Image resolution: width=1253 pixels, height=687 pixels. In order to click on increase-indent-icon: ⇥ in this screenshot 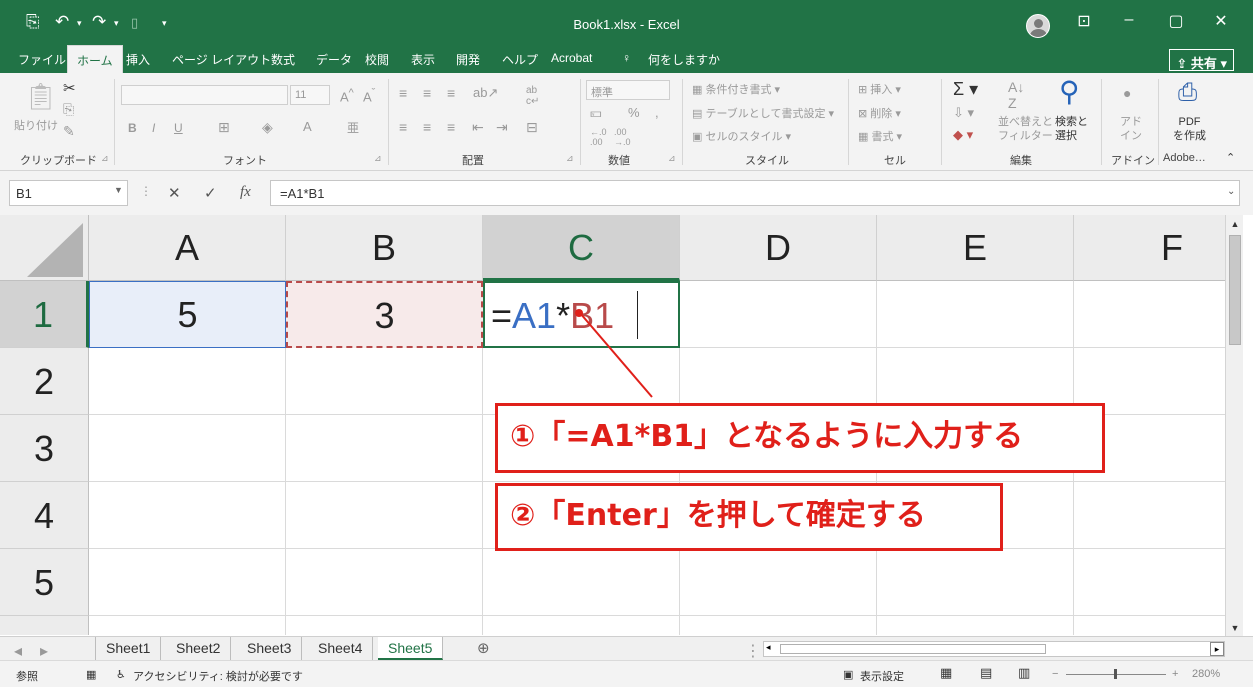, I will do `click(502, 127)`.